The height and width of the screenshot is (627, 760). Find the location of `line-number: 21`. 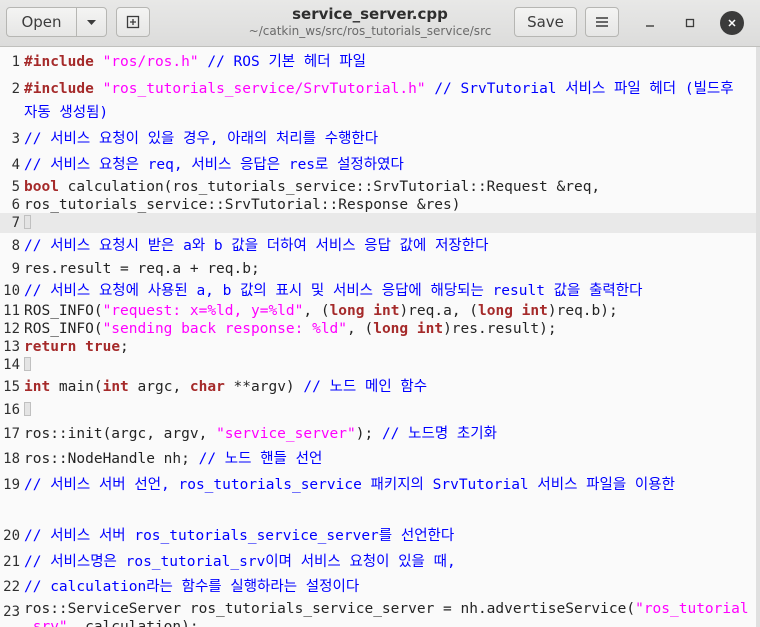

line-number: 21 is located at coordinates (11, 562).